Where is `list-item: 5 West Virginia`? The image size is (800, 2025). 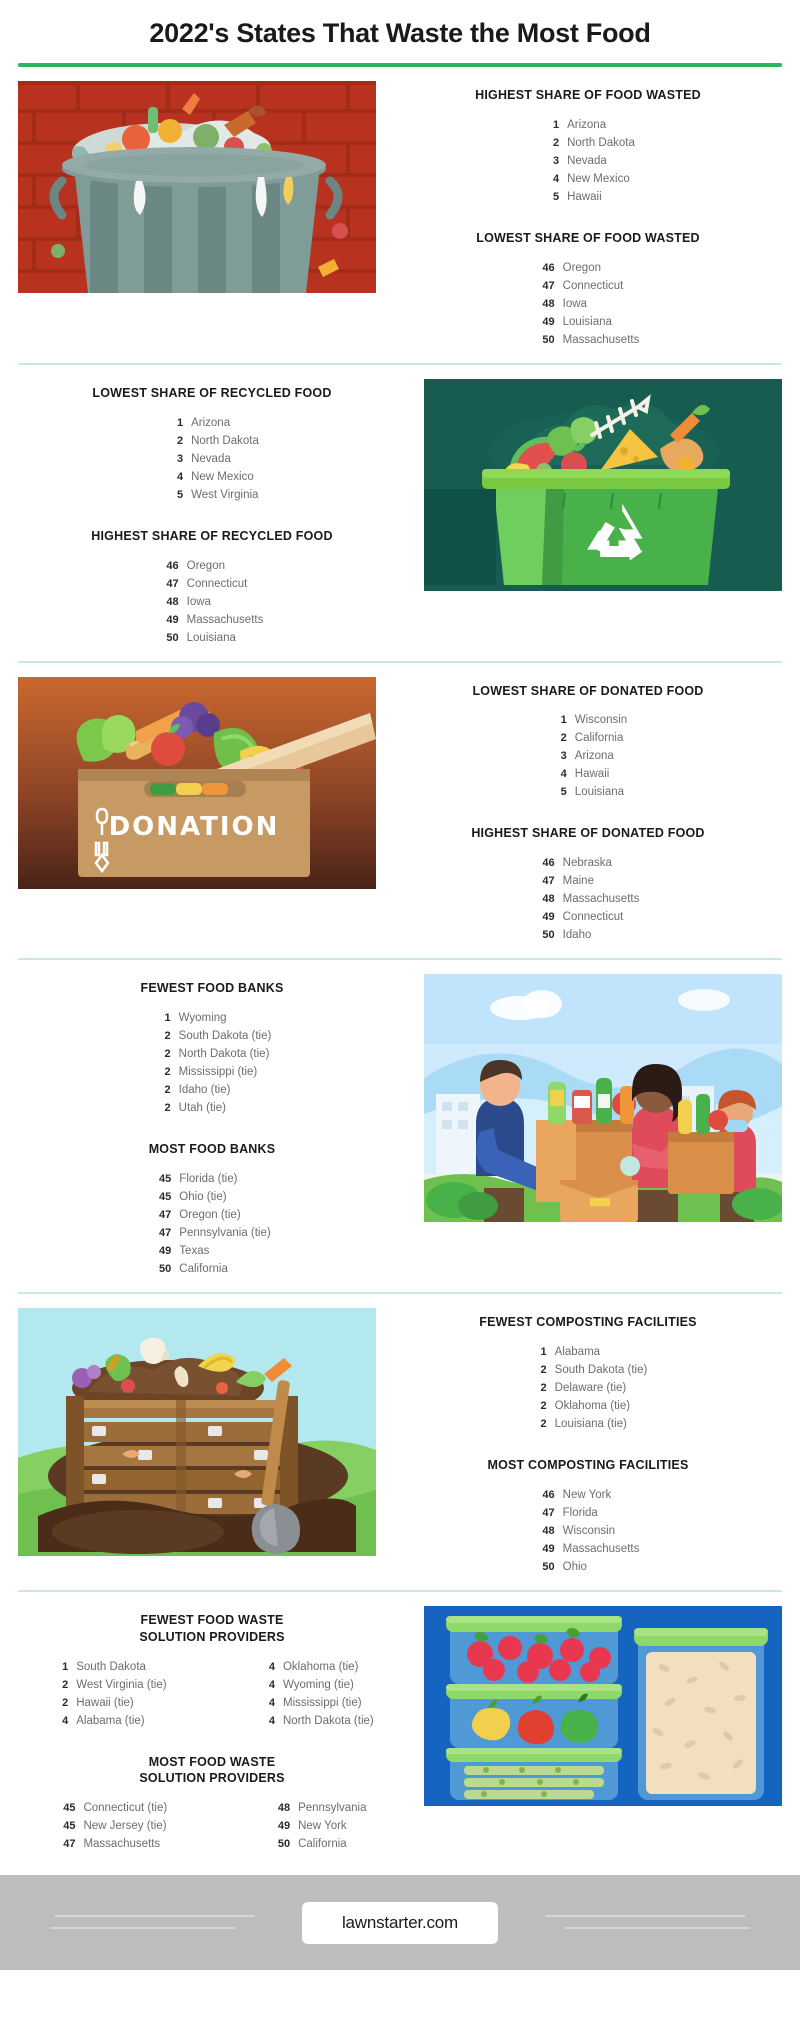 list-item: 5 West Virginia is located at coordinates (212, 495).